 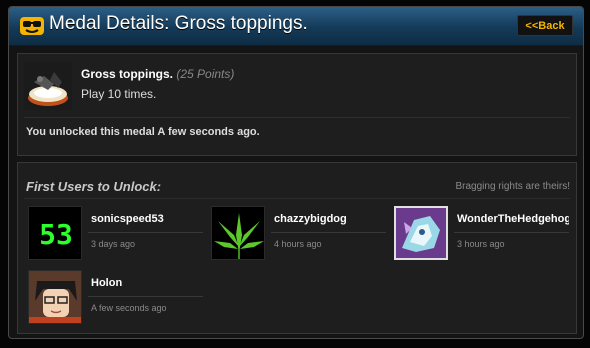 What do you see at coordinates (115, 234) in the screenshot?
I see `user-card: 53 sonicspeed53 3 days ago` at bounding box center [115, 234].